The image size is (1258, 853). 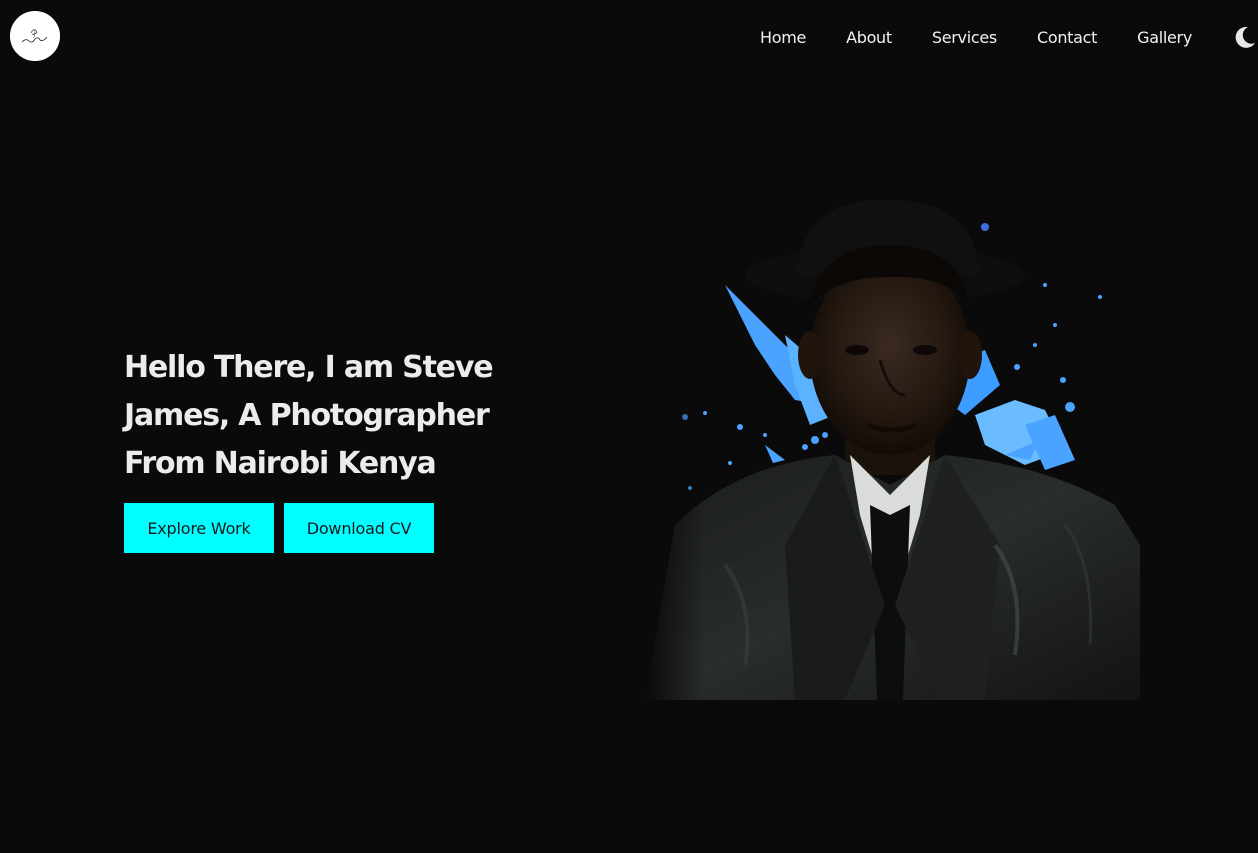 I want to click on theme-toggle-button, so click(x=1245, y=37).